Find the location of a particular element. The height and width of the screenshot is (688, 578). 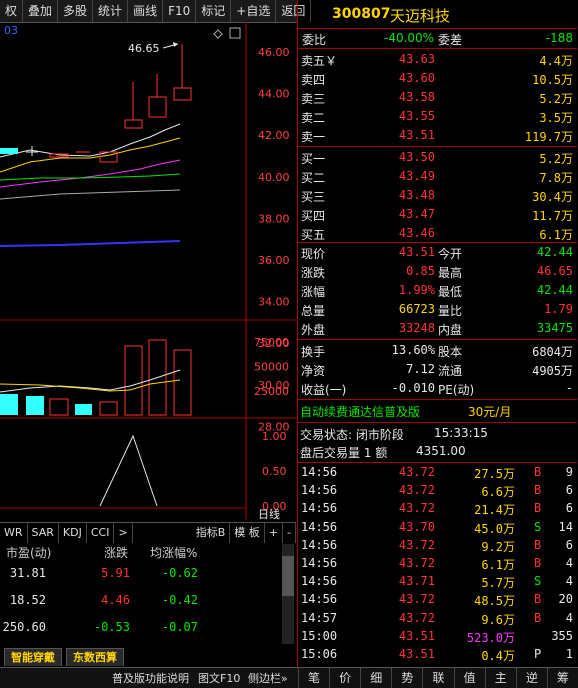

toolbar-button-2: 多股 is located at coordinates (76, 11).